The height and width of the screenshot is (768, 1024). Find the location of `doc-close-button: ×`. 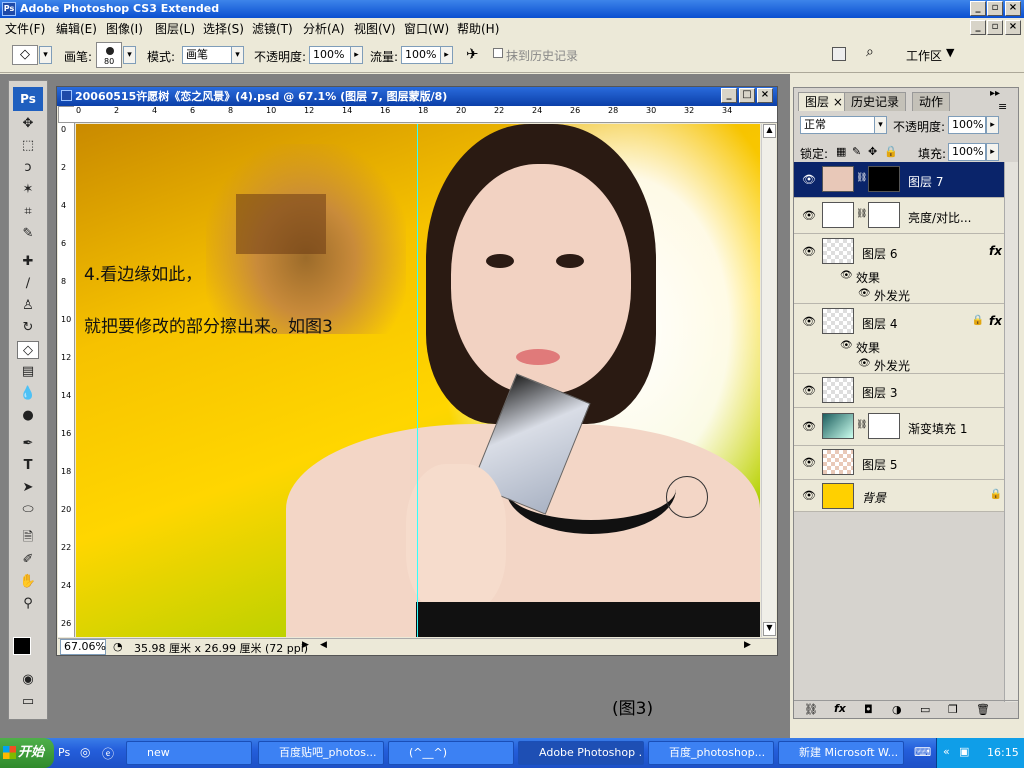

doc-close-button: × is located at coordinates (1013, 27).